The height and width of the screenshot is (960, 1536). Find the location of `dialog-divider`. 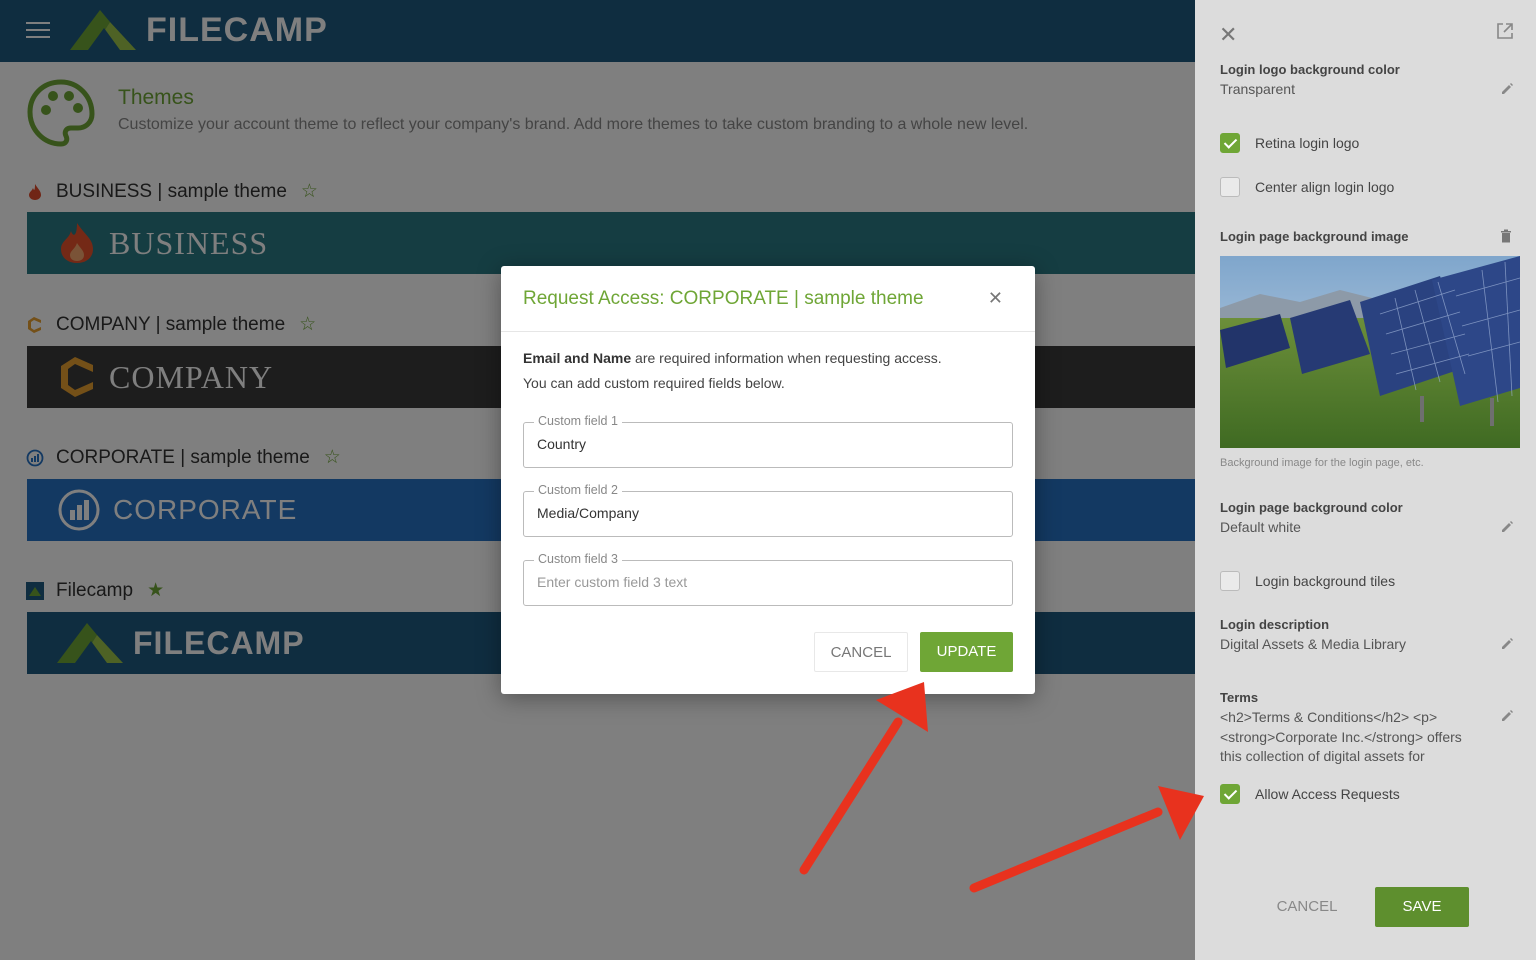

dialog-divider is located at coordinates (768, 331).